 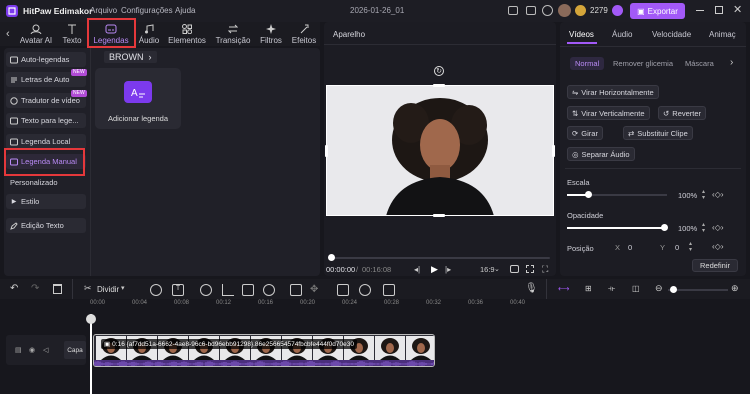 I want to click on ai-tool-icon, so click(x=365, y=290).